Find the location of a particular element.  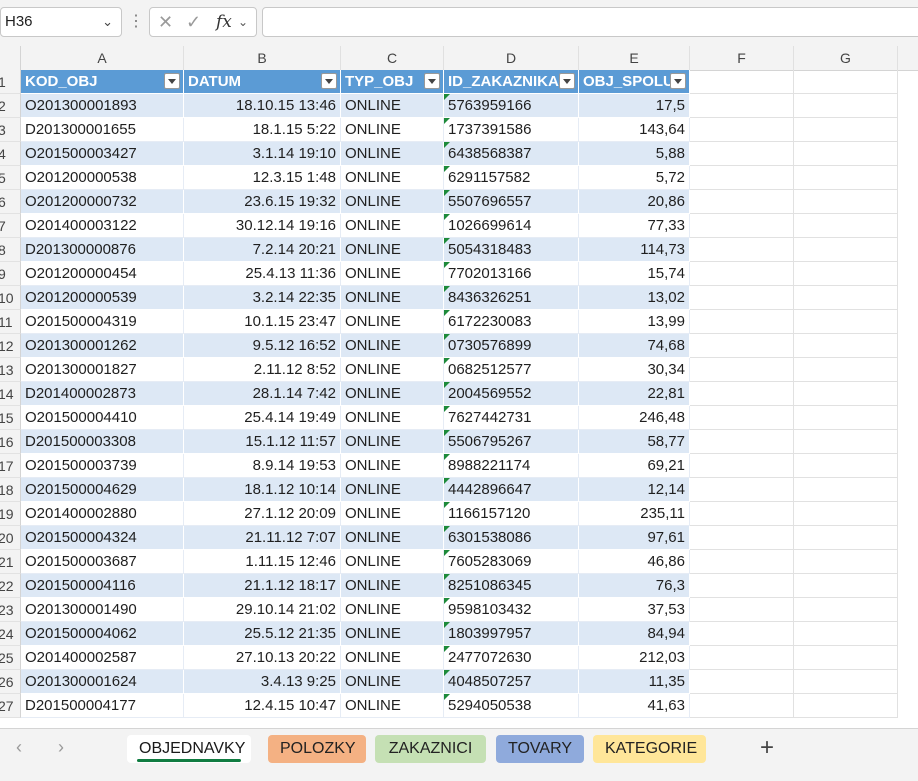

row-number: 5 is located at coordinates (10, 178).